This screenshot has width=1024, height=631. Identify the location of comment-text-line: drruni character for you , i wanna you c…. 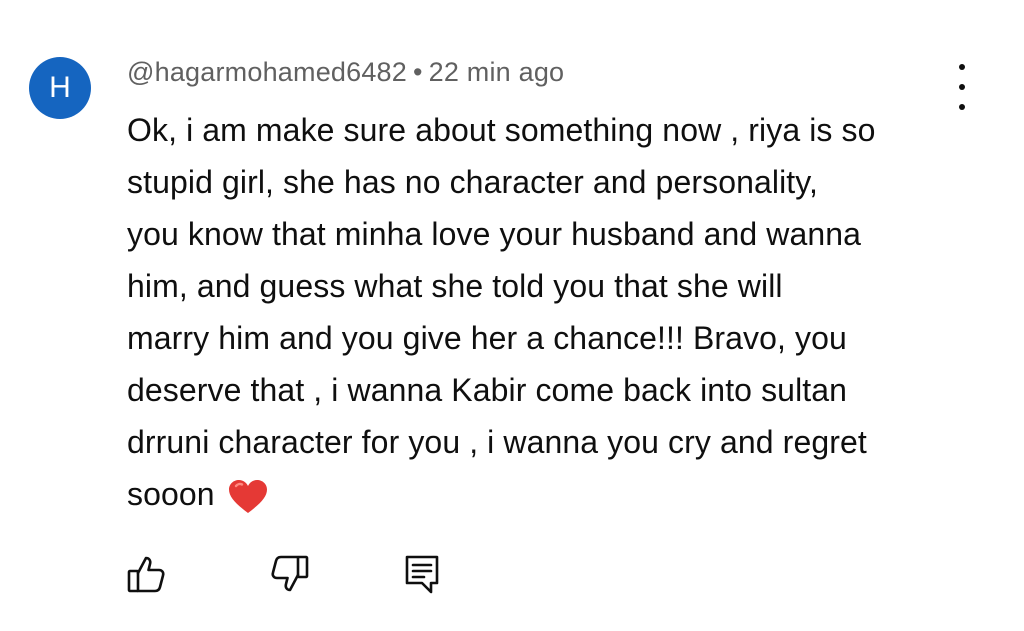
(497, 442).